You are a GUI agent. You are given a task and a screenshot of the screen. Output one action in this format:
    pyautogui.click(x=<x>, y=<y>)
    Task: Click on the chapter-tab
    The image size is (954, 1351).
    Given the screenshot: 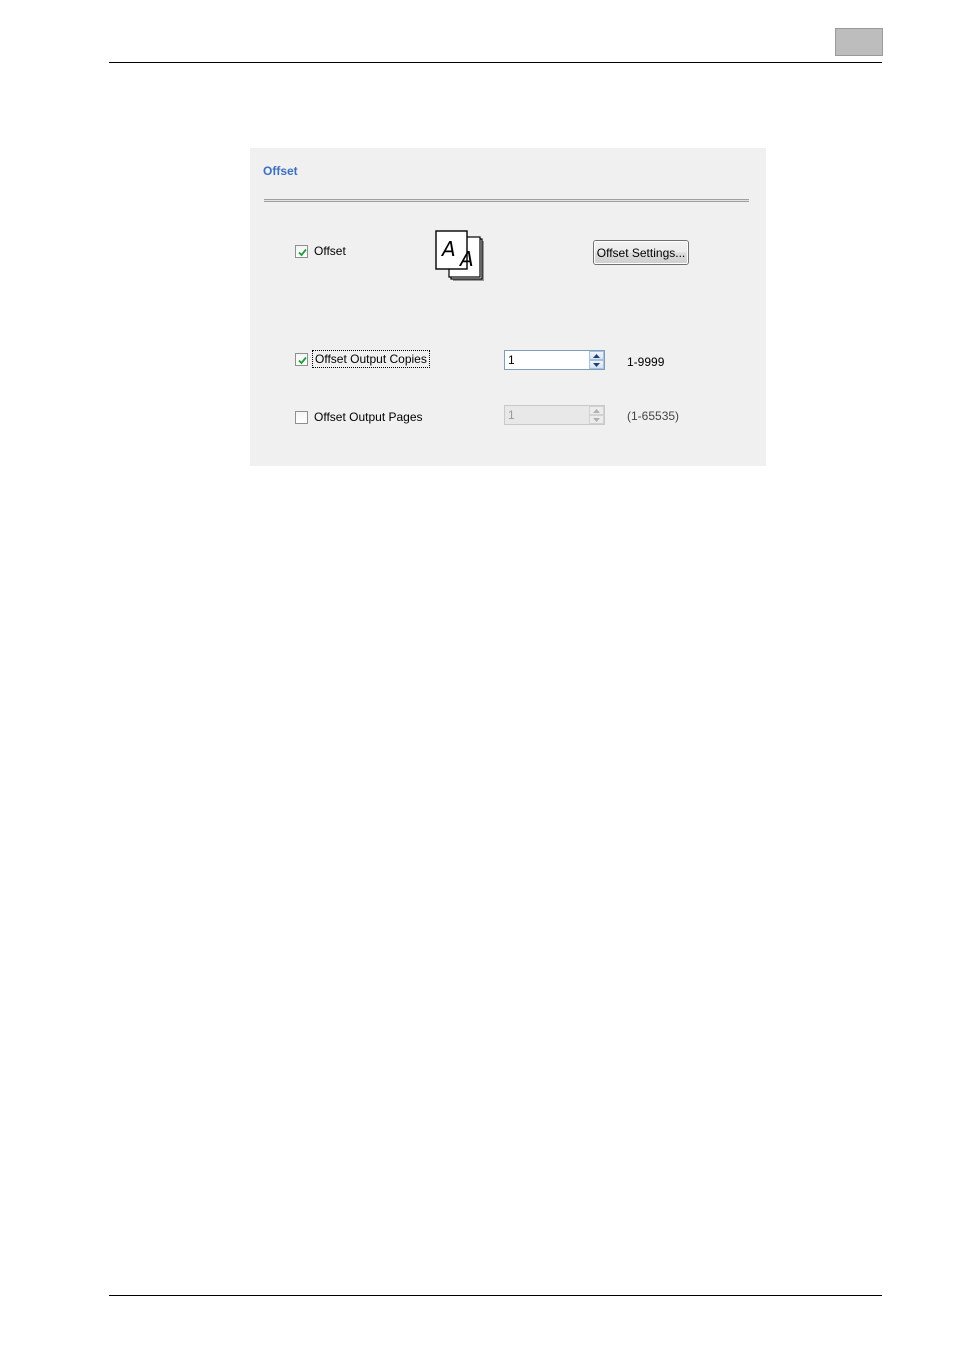 What is the action you would take?
    pyautogui.click(x=859, y=42)
    